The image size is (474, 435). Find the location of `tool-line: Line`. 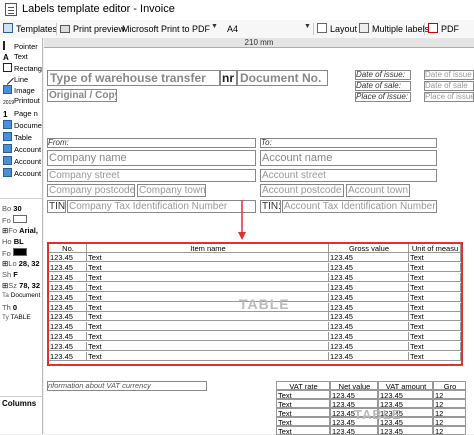

tool-line: Line is located at coordinates (14, 78).